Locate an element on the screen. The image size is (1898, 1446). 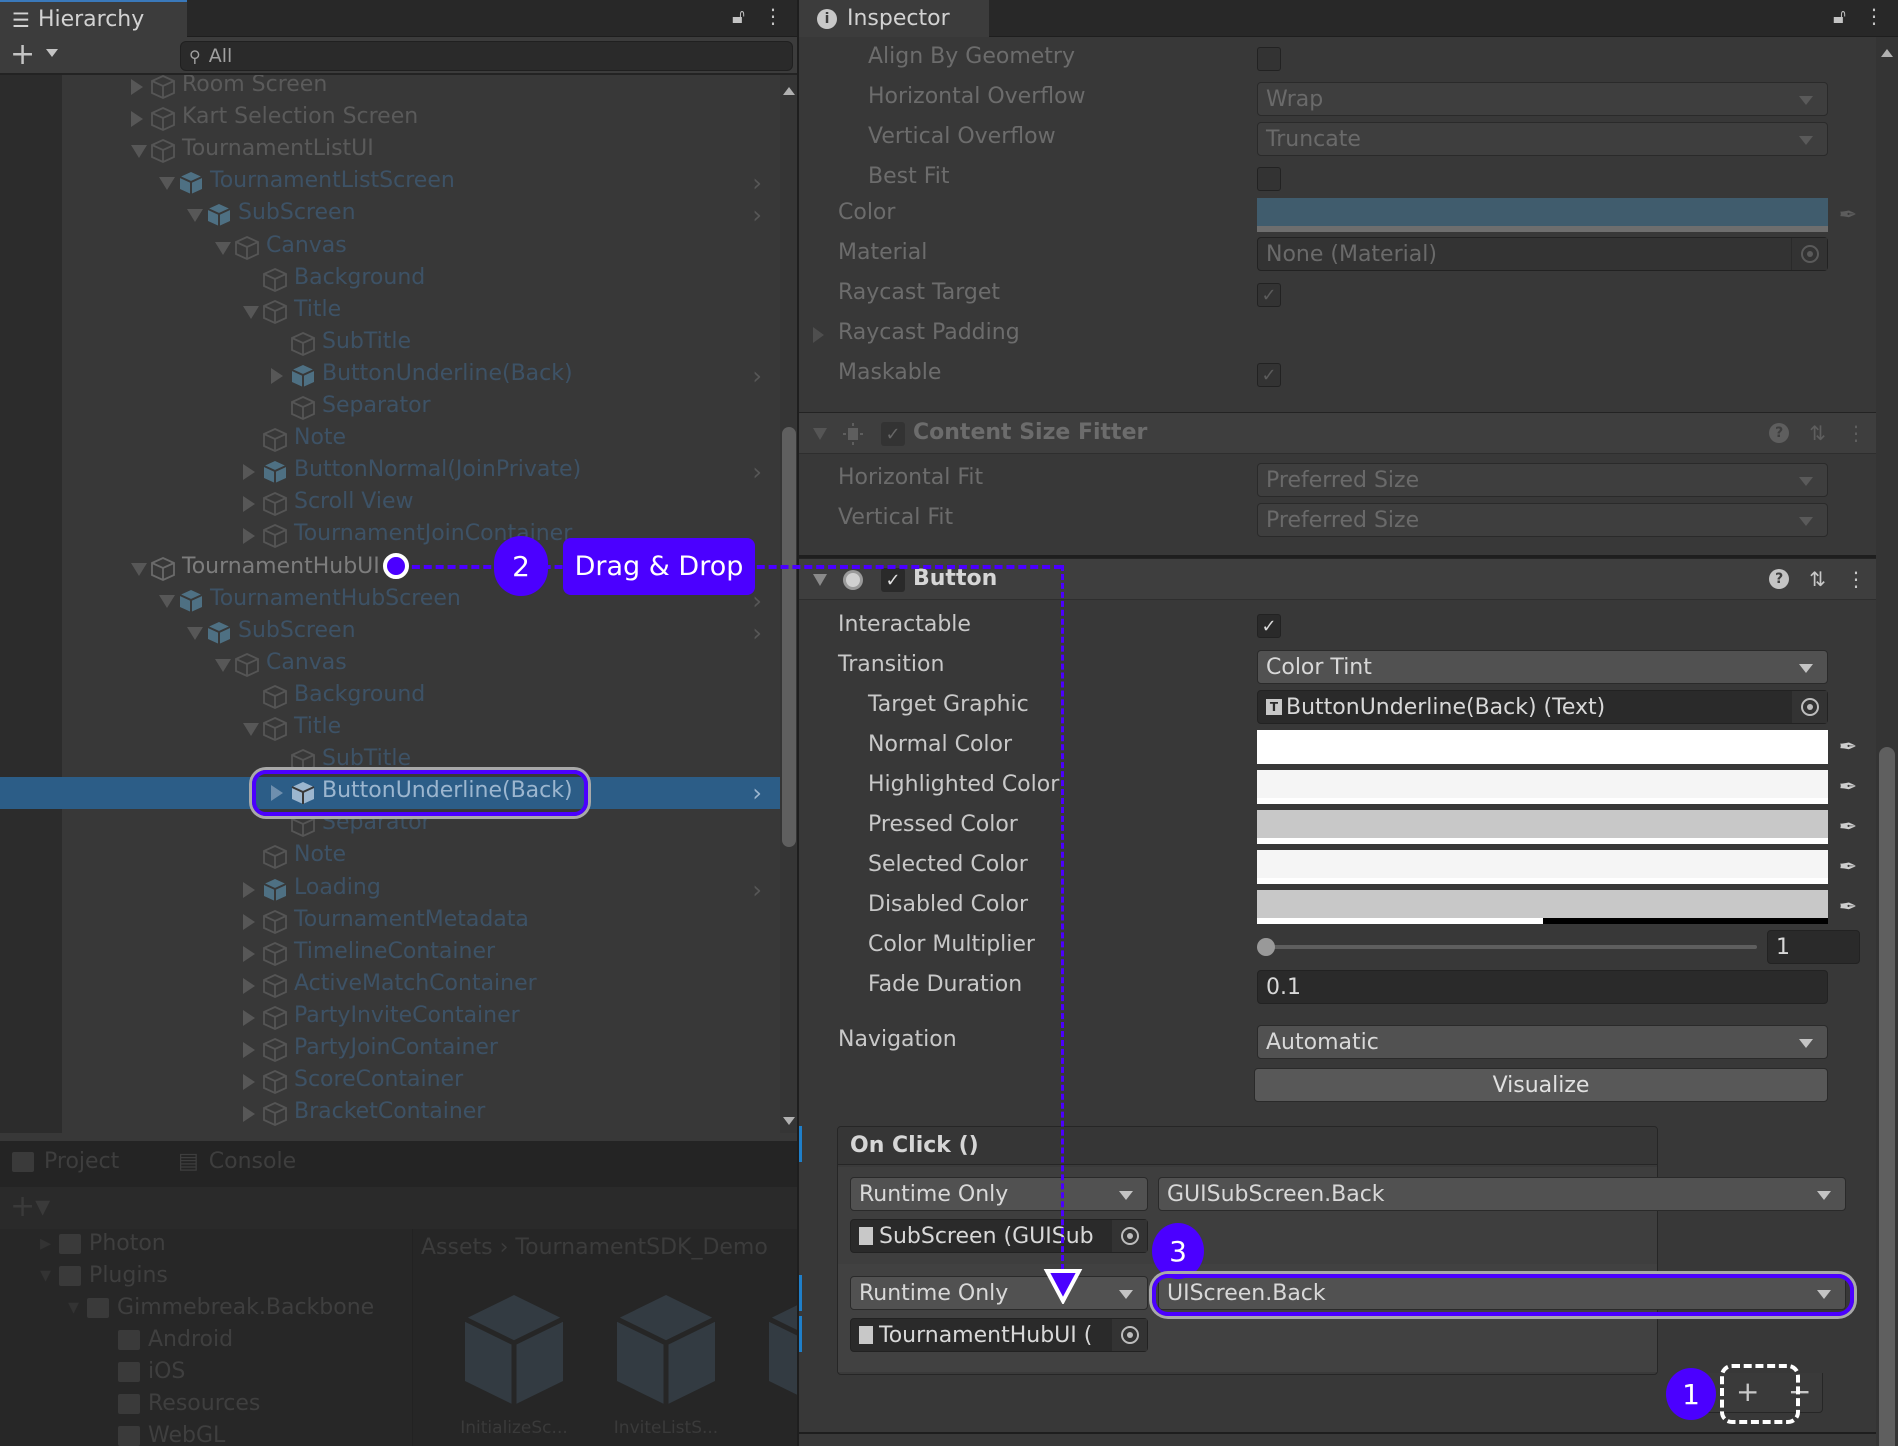
horizontal-overflow-dropdown: Wrap is located at coordinates (1542, 99).